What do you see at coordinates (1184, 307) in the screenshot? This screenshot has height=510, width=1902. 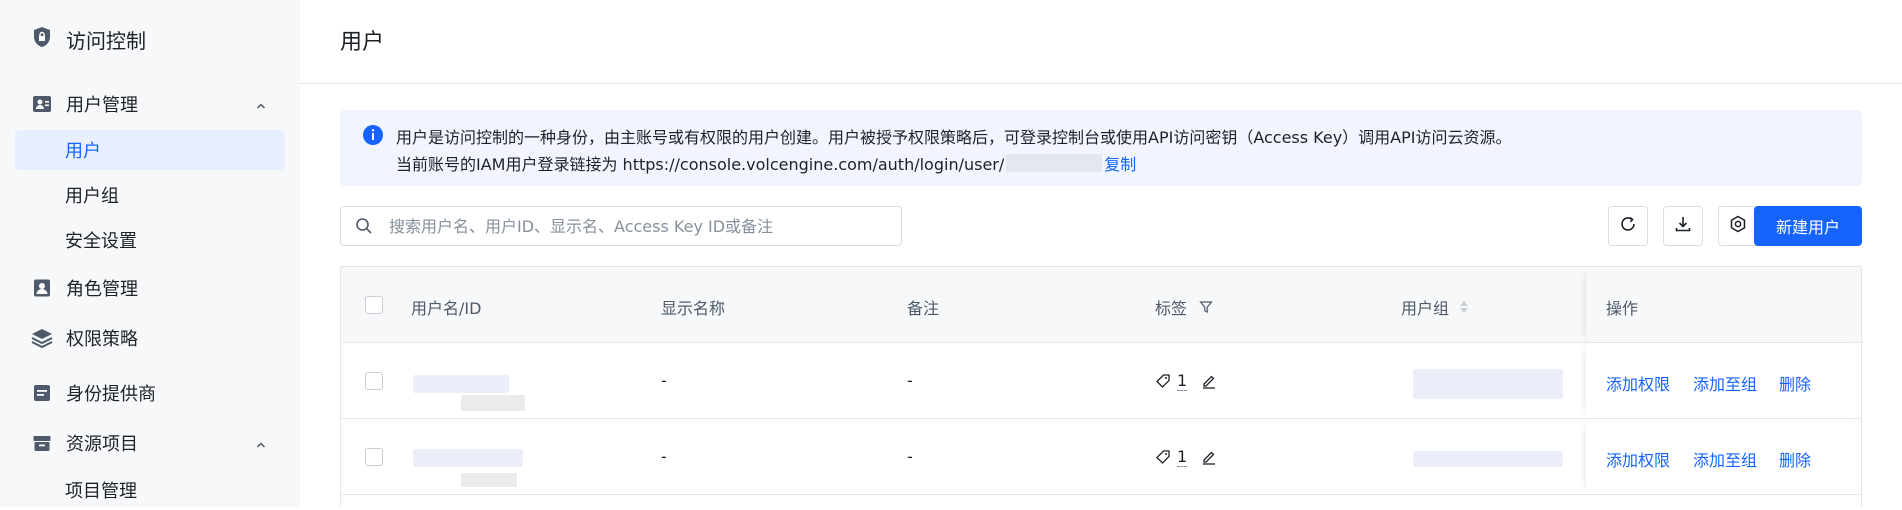 I see `column-header-tags: 标签` at bounding box center [1184, 307].